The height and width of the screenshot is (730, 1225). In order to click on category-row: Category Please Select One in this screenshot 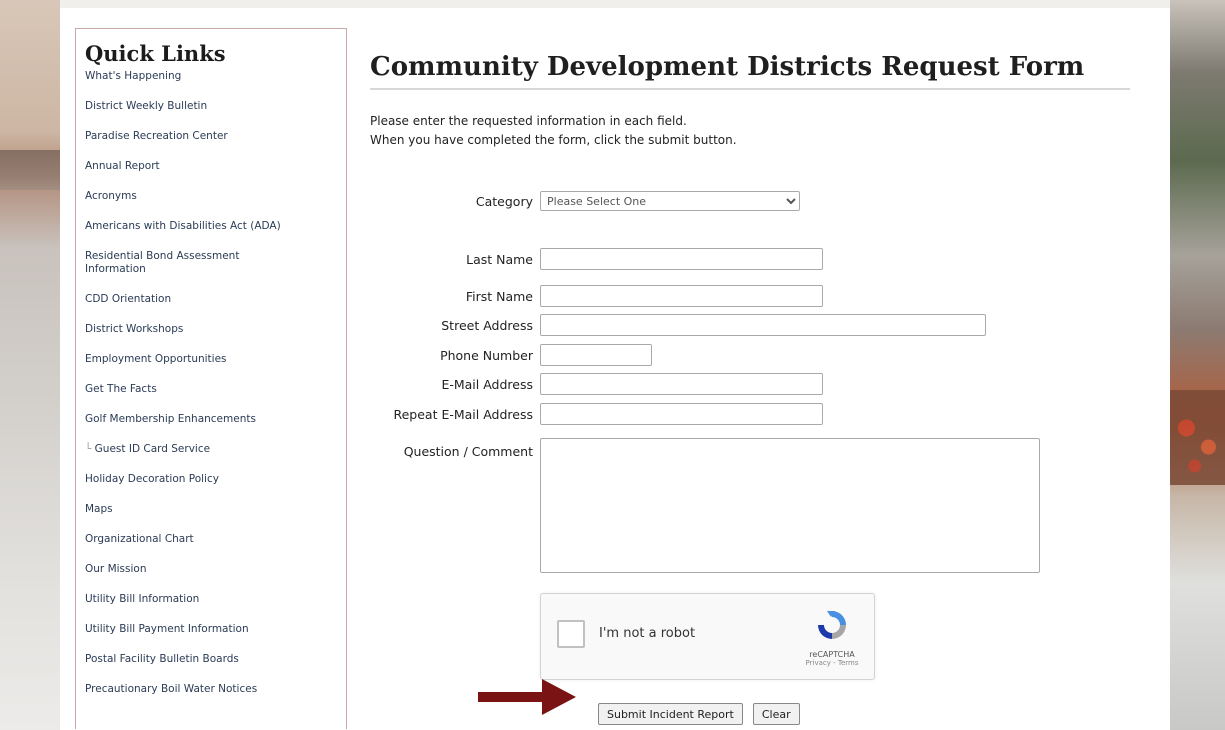, I will do `click(585, 201)`.